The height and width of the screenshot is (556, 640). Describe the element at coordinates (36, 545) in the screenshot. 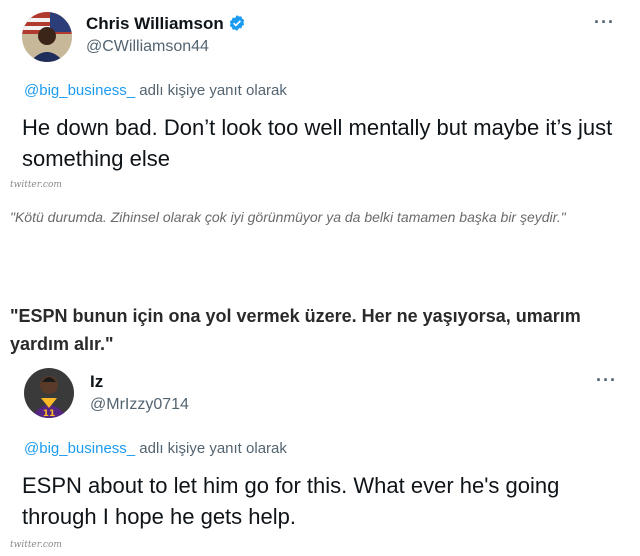

I see `source-label-2: twitter.com` at that location.